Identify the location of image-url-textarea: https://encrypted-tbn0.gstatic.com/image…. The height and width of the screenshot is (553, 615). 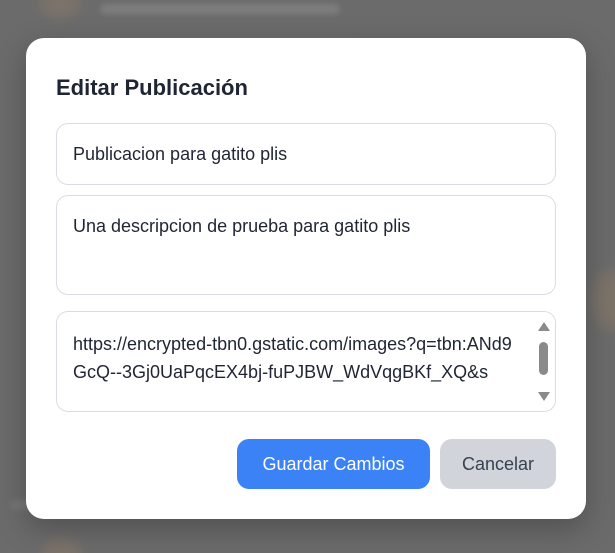
(306, 361).